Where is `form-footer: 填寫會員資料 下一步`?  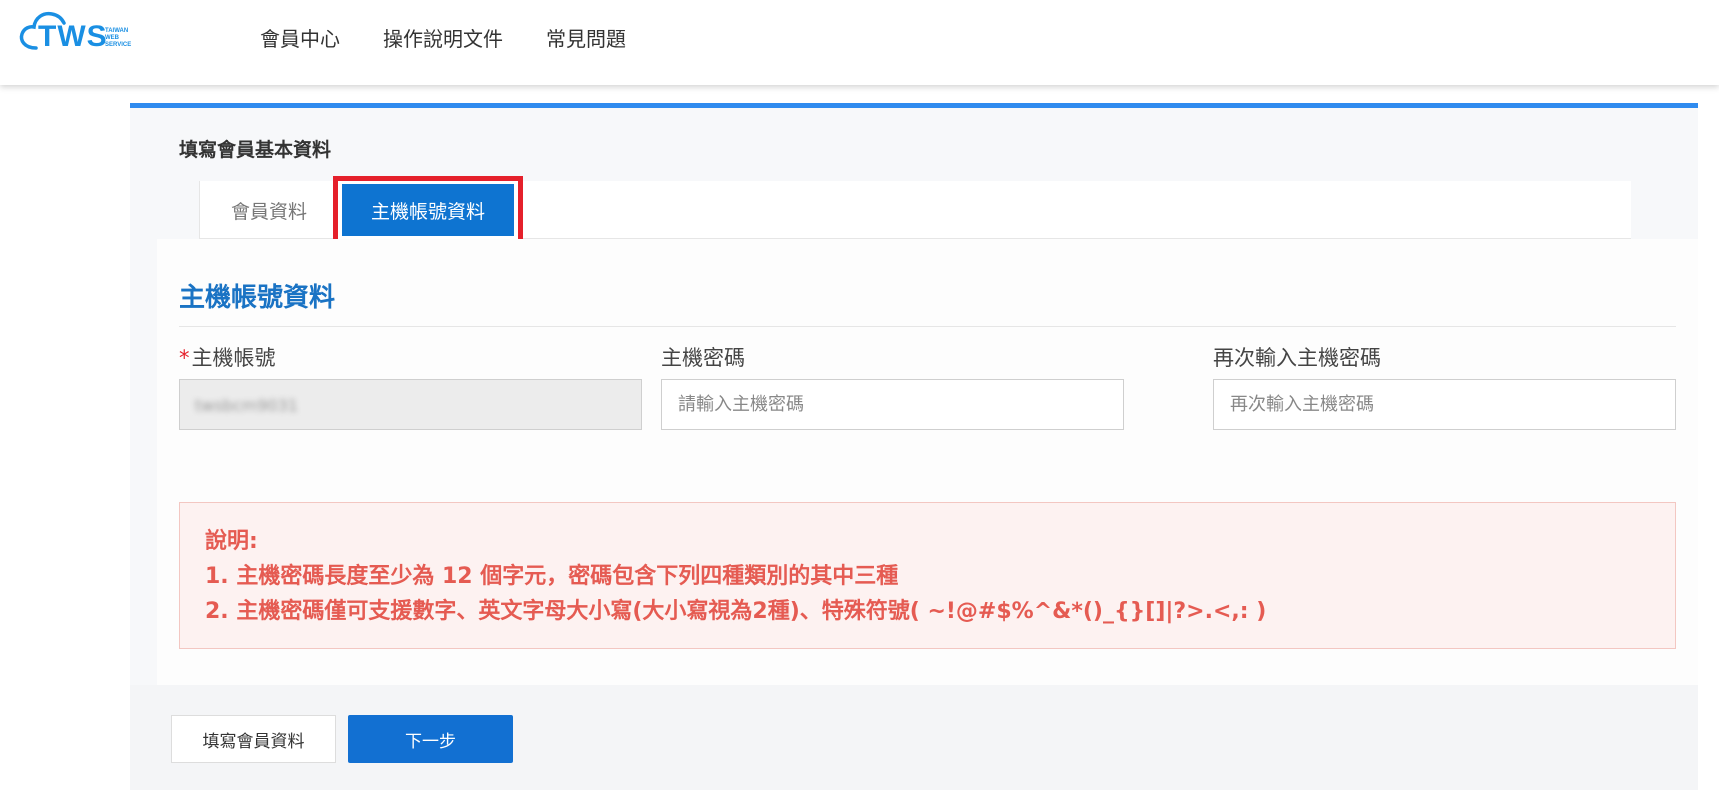
form-footer: 填寫會員資料 下一步 is located at coordinates (914, 737).